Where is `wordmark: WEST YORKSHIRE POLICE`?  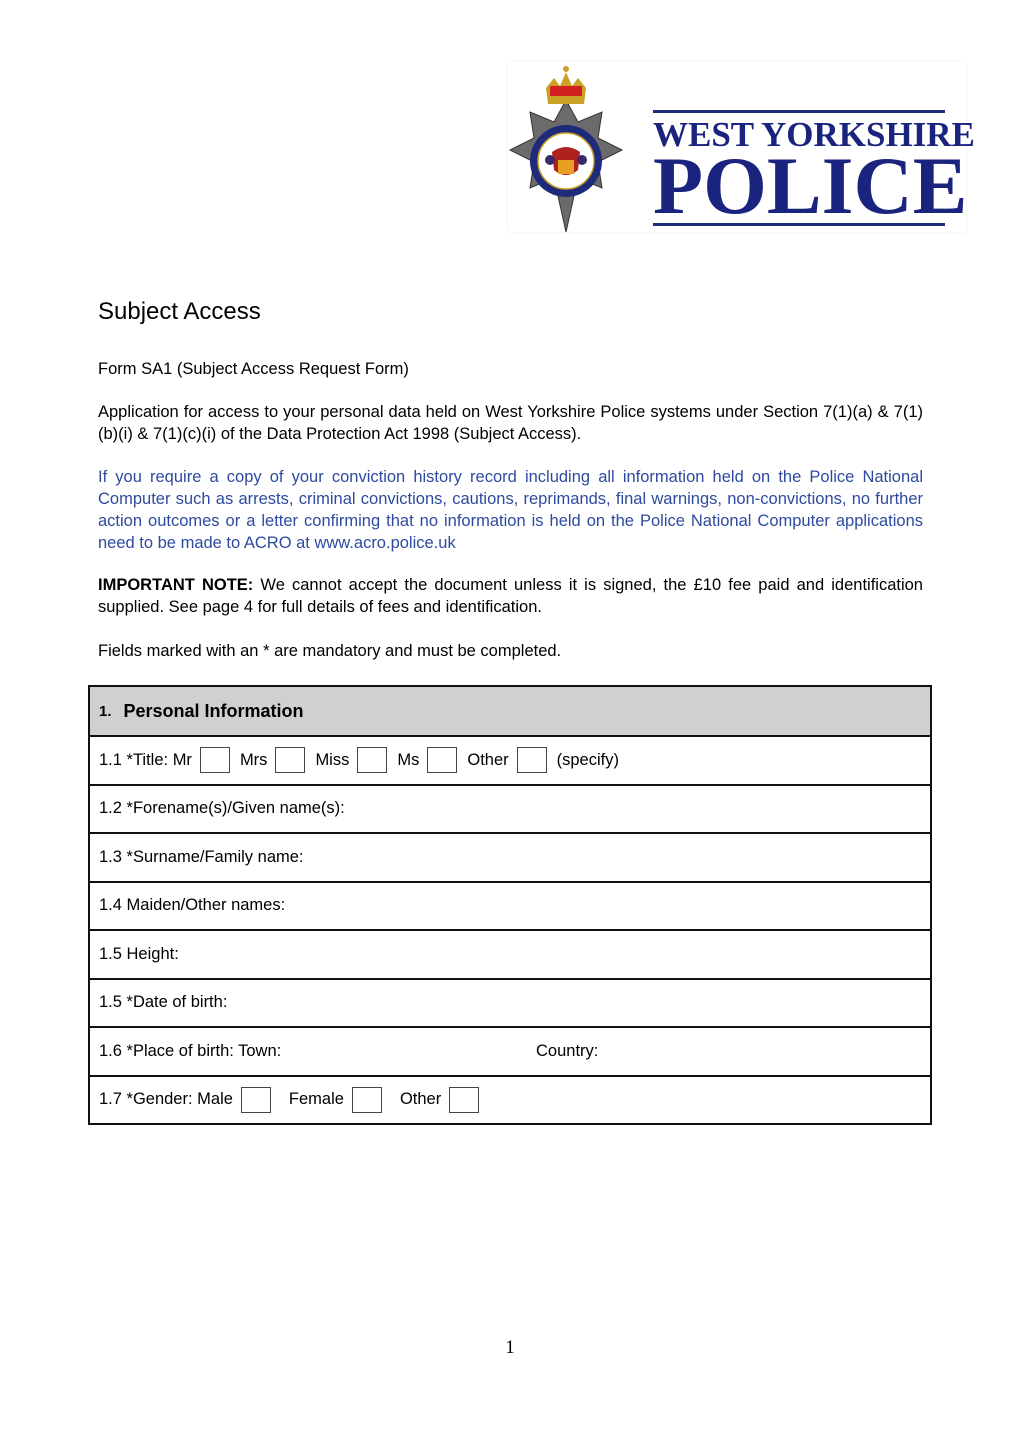
wordmark: WEST YORKSHIRE POLICE is located at coordinates (814, 170).